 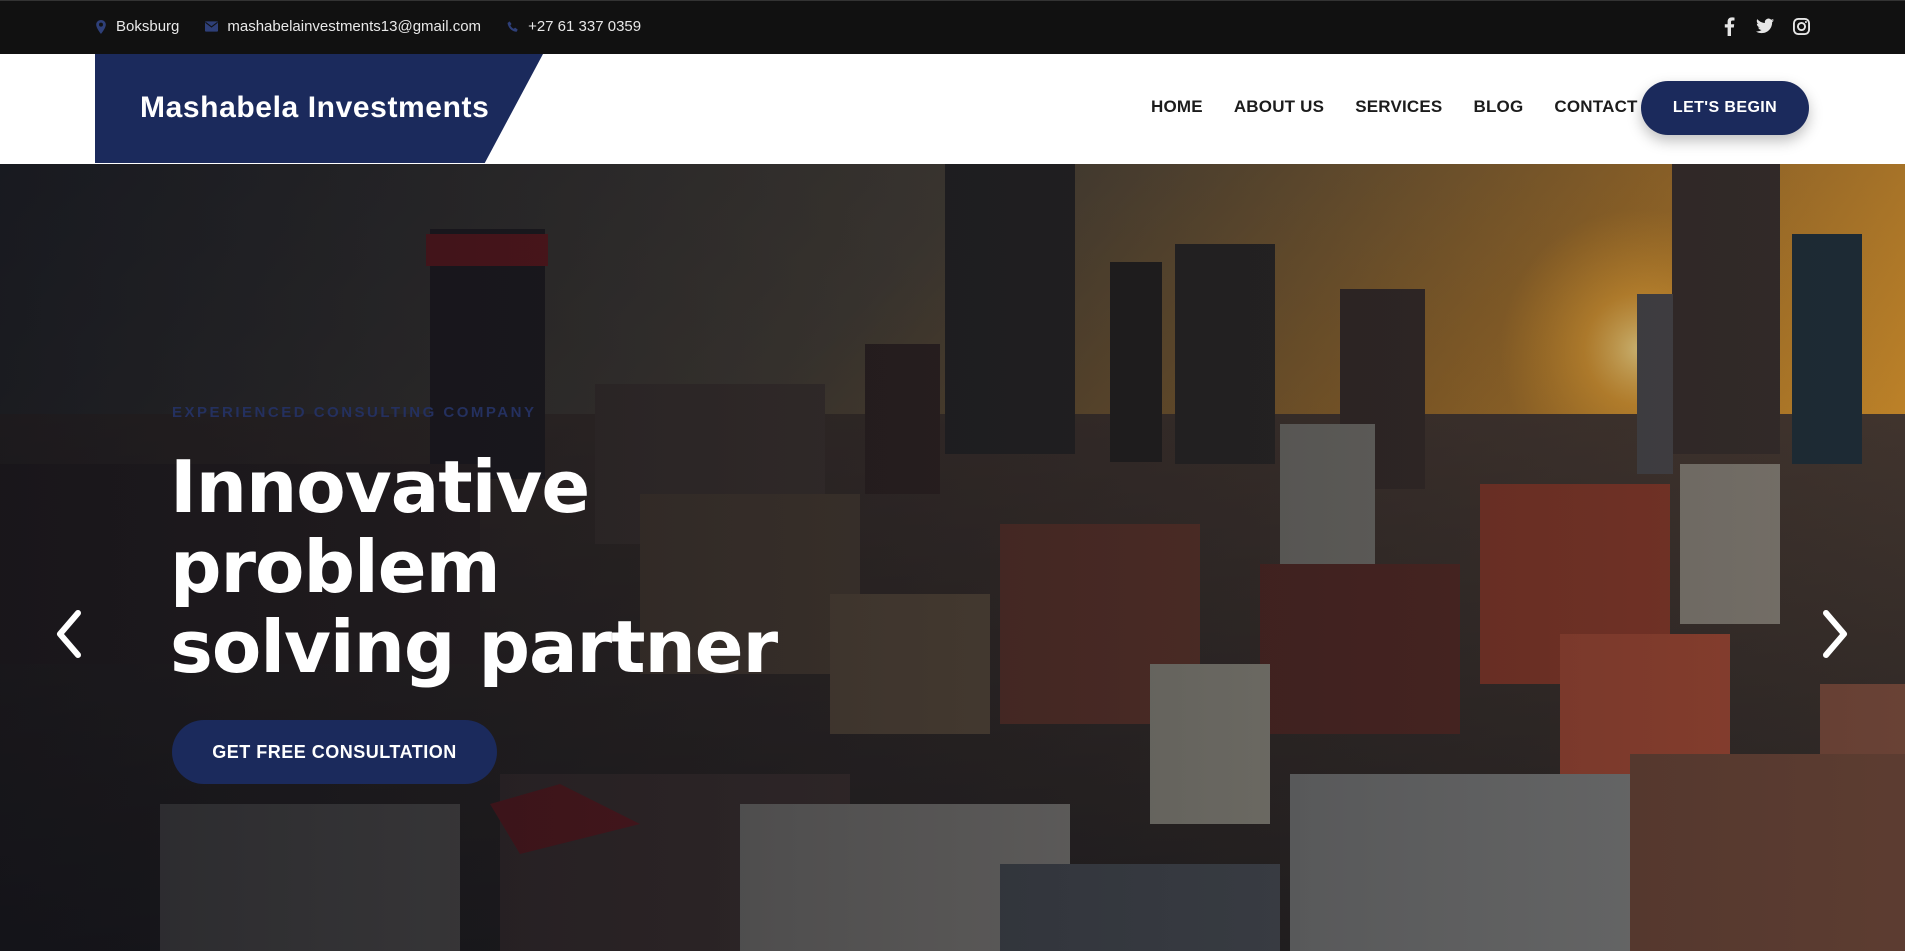 I want to click on instagram-icon, so click(x=1801, y=26).